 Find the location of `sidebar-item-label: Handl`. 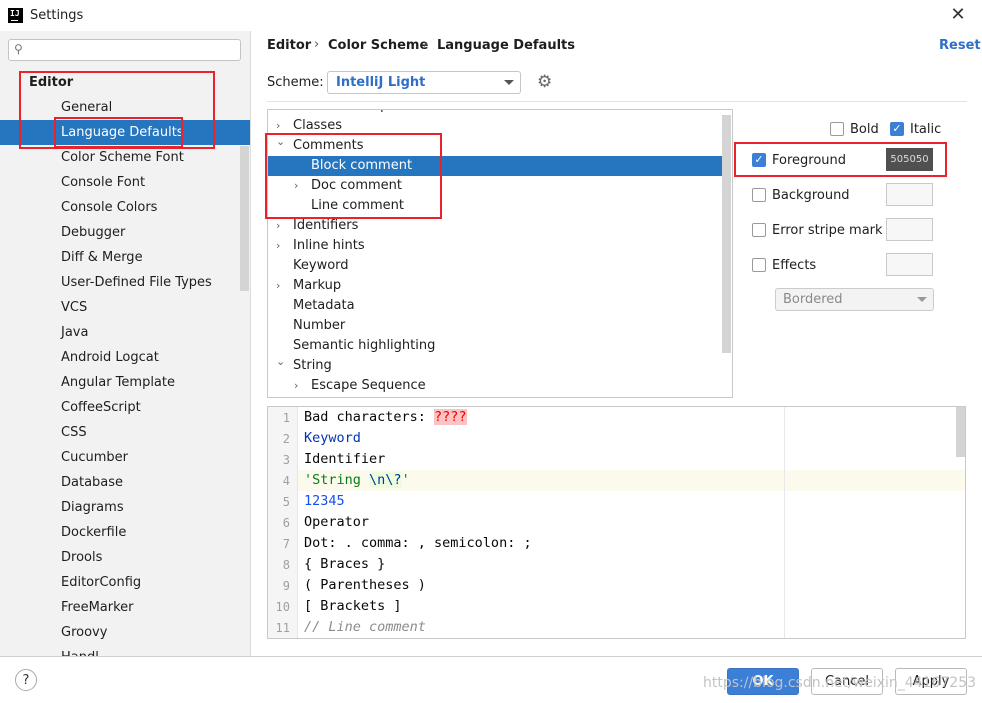

sidebar-item-label: Handl is located at coordinates (80, 650).